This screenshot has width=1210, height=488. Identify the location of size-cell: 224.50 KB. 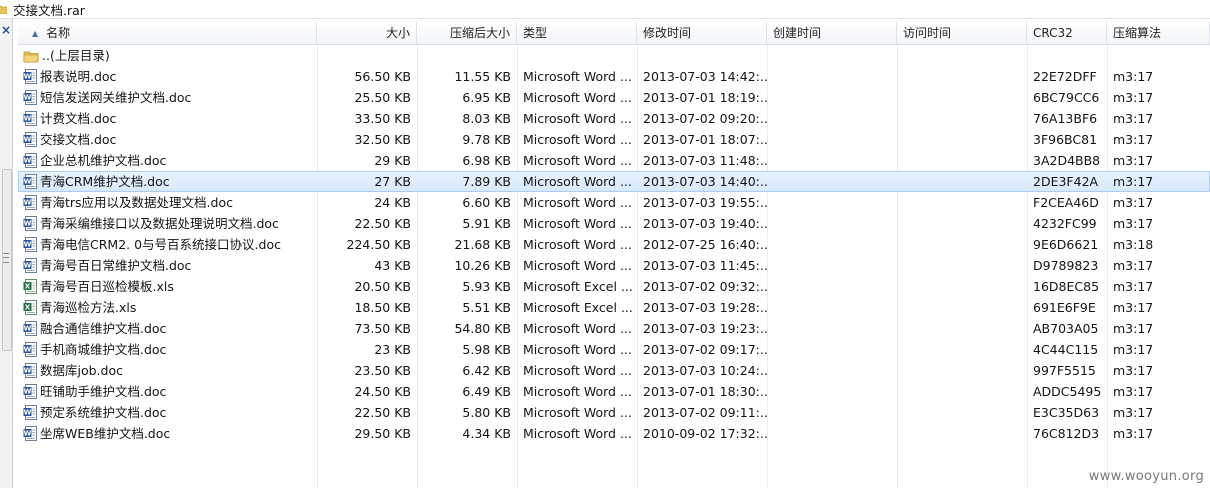
(378, 244).